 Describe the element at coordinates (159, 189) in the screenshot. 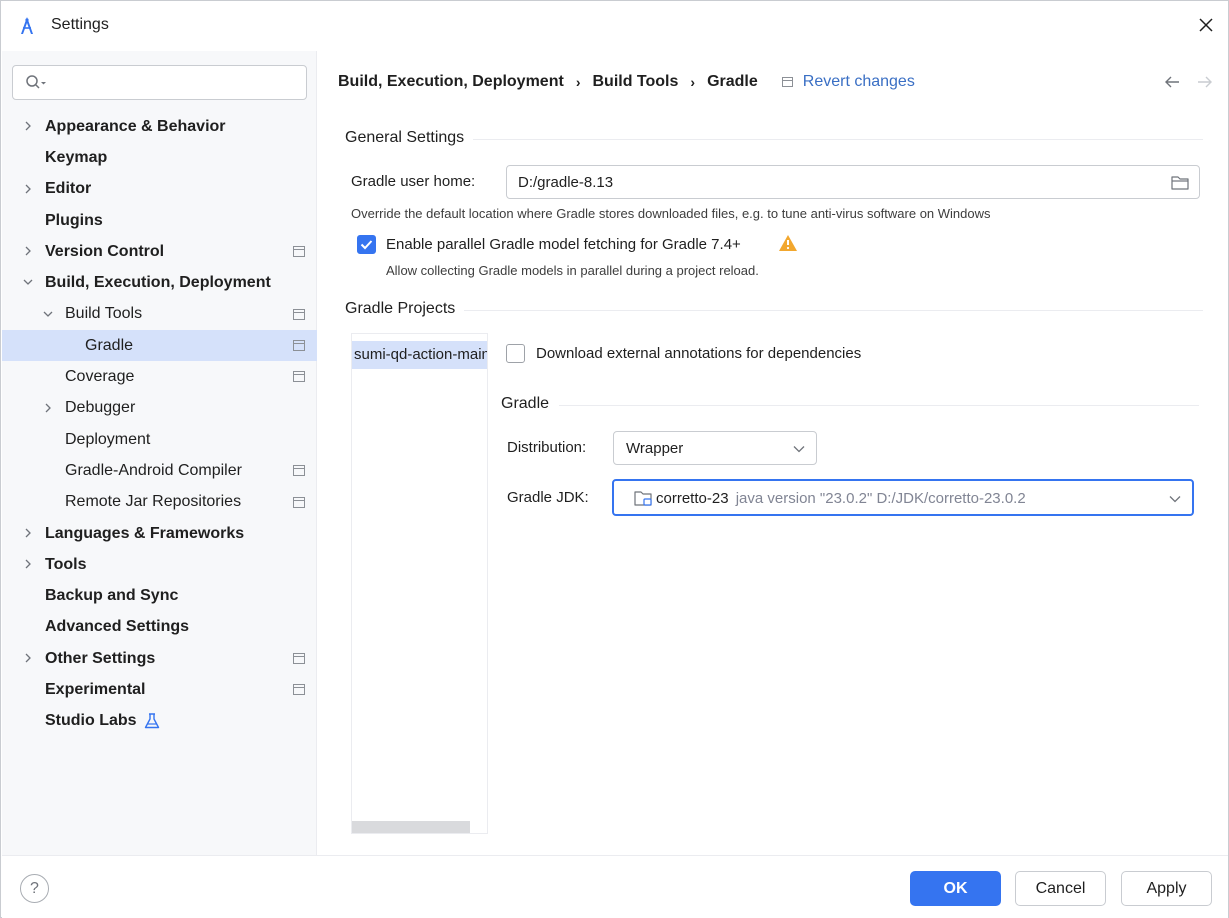

I see `sidebar-item-editor: Editor` at that location.